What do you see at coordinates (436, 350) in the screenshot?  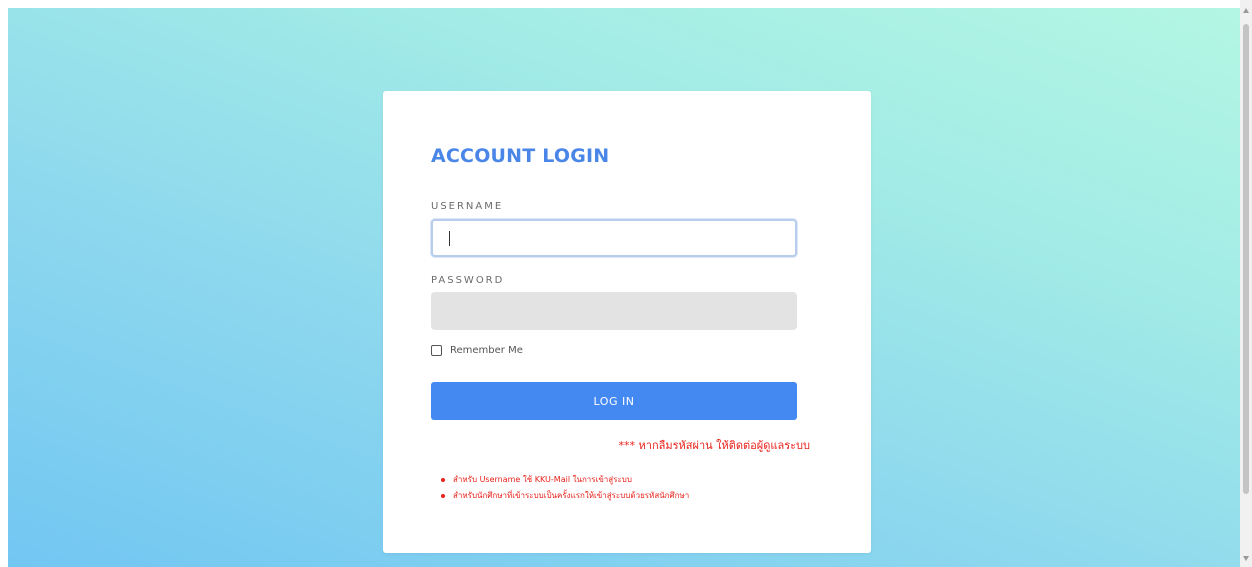 I see `remember-checkbox` at bounding box center [436, 350].